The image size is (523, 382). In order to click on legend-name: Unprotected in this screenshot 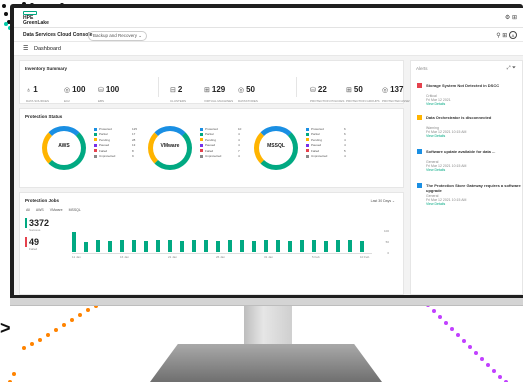, I will do `click(107, 155)`.